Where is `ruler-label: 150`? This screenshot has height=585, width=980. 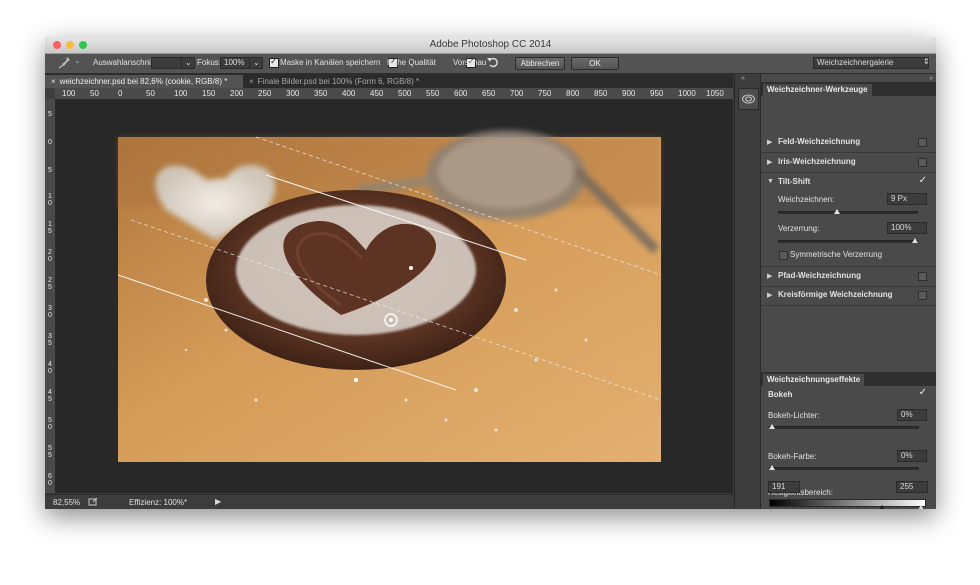
ruler-label: 150 is located at coordinates (209, 93).